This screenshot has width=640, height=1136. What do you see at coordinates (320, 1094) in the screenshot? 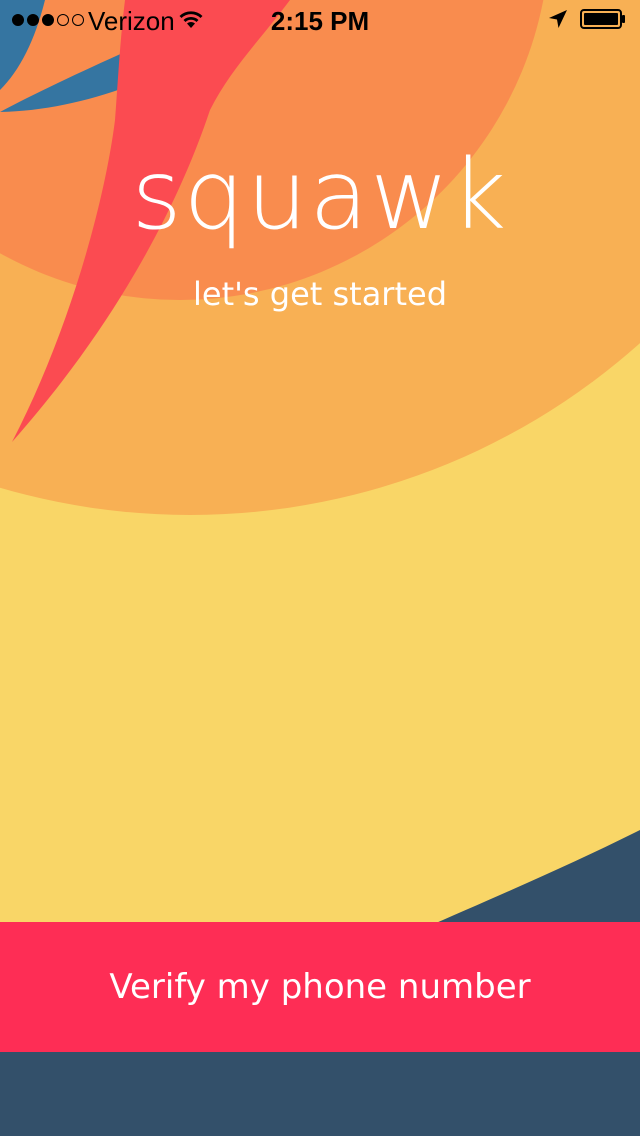
I see `footer-bar` at bounding box center [320, 1094].